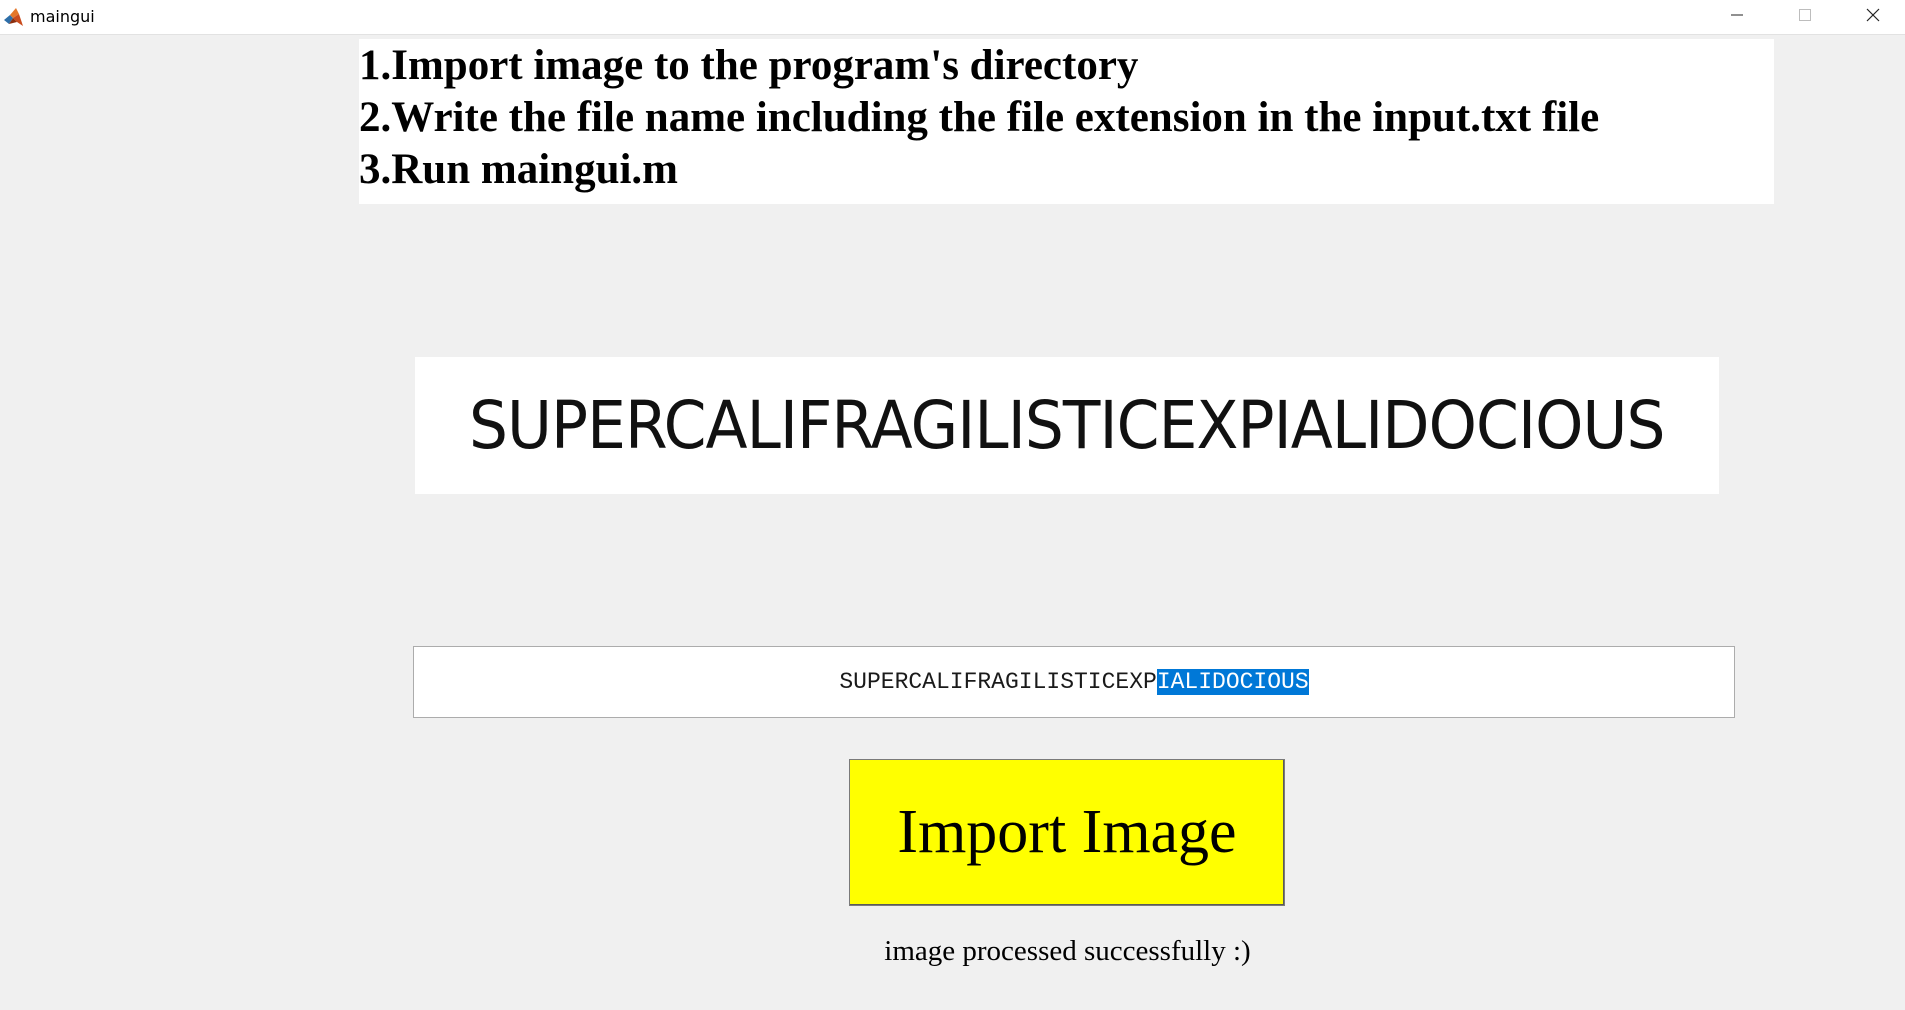 The width and height of the screenshot is (1905, 1010). What do you see at coordinates (1232, 682) in the screenshot?
I see `result-text-selected: IALIDOCIOUS` at bounding box center [1232, 682].